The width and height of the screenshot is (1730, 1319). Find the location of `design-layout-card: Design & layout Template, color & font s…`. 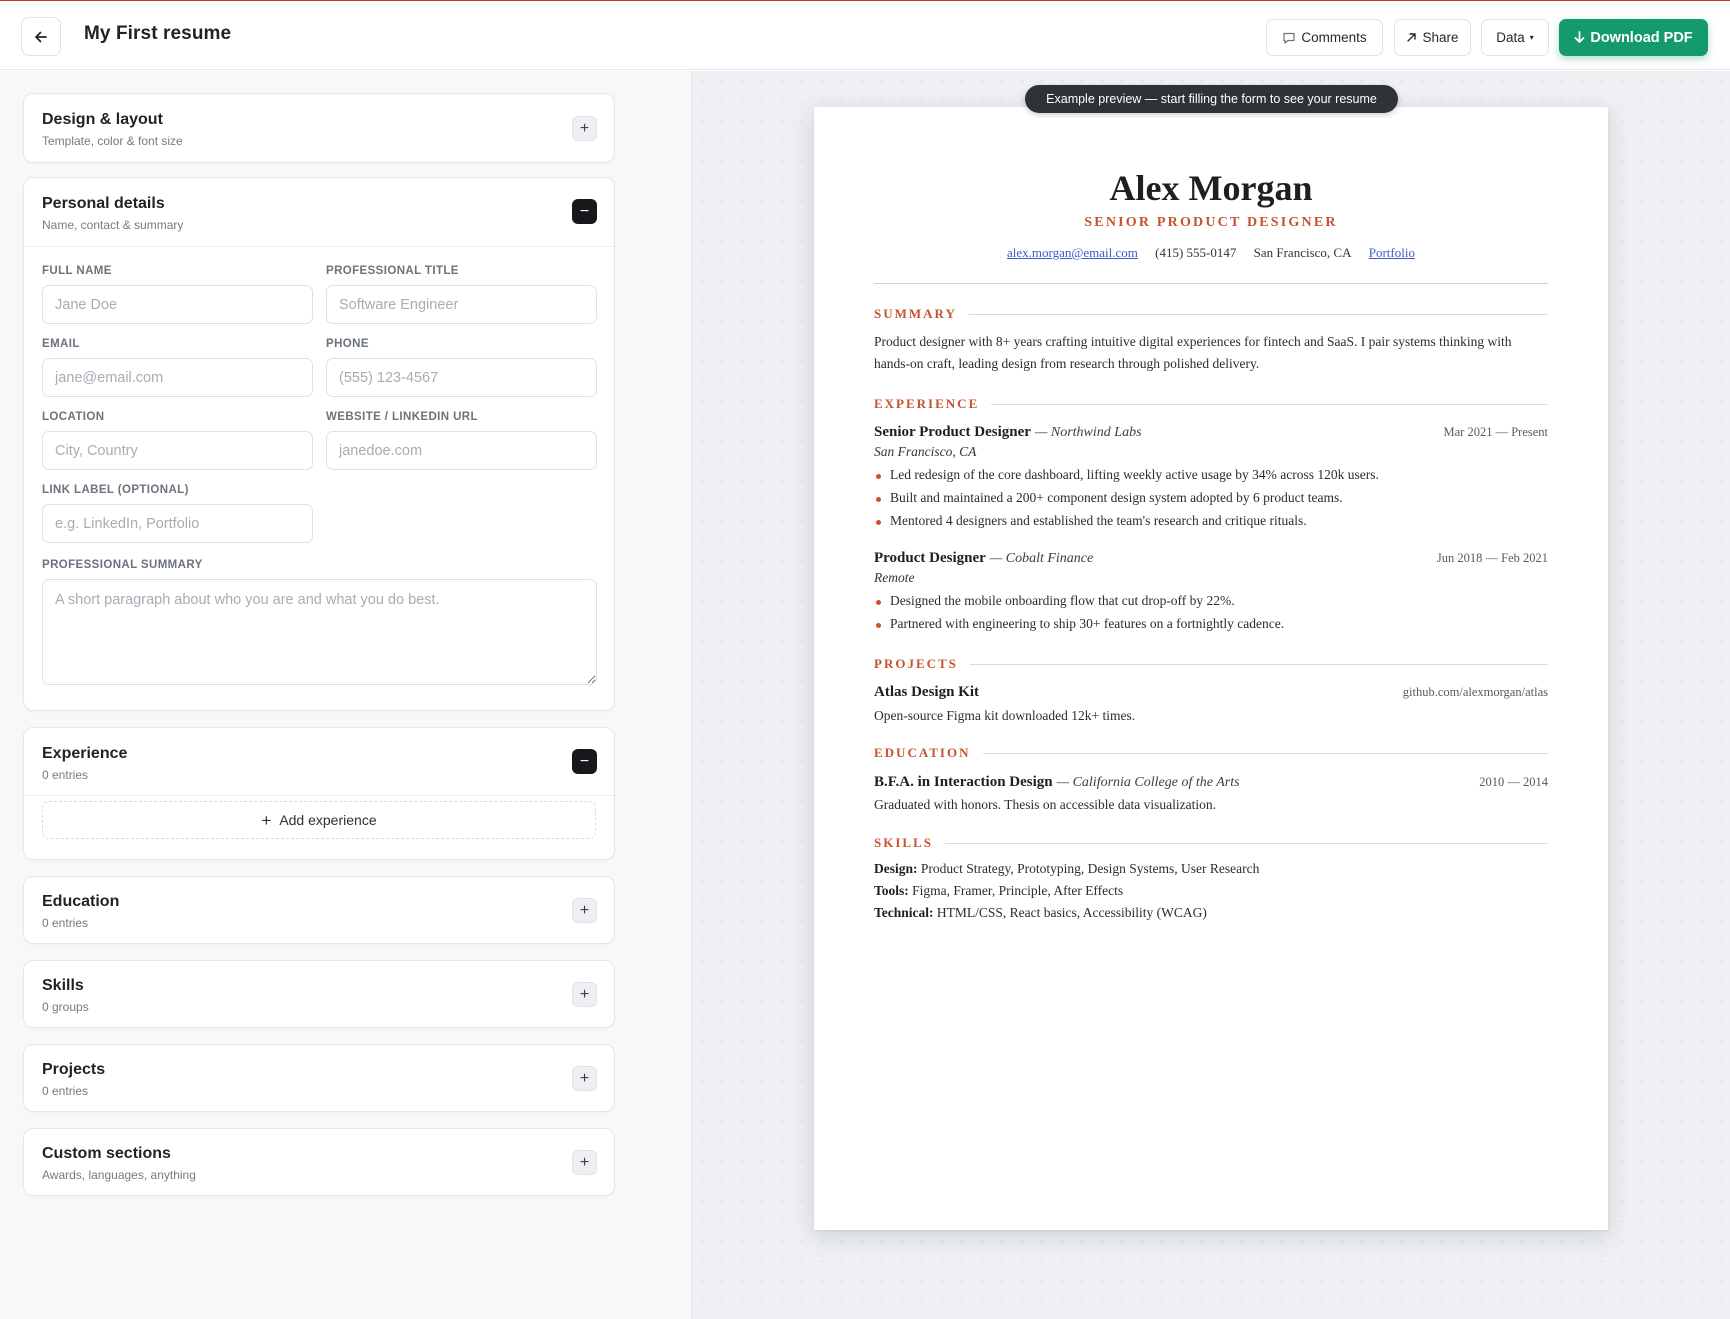

design-layout-card: Design & layout Template, color & font s… is located at coordinates (319, 128).